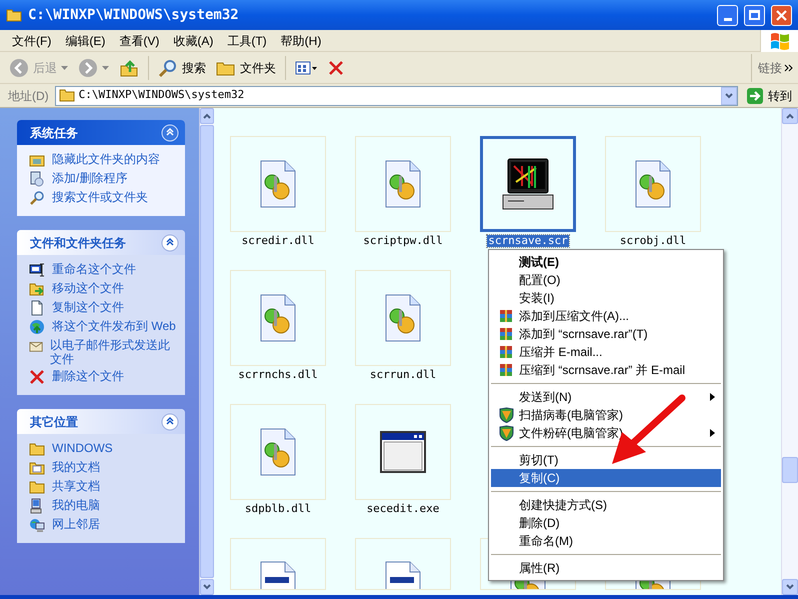  I want to click on menu-item: 扫描病毒(电脑管家), so click(606, 415).